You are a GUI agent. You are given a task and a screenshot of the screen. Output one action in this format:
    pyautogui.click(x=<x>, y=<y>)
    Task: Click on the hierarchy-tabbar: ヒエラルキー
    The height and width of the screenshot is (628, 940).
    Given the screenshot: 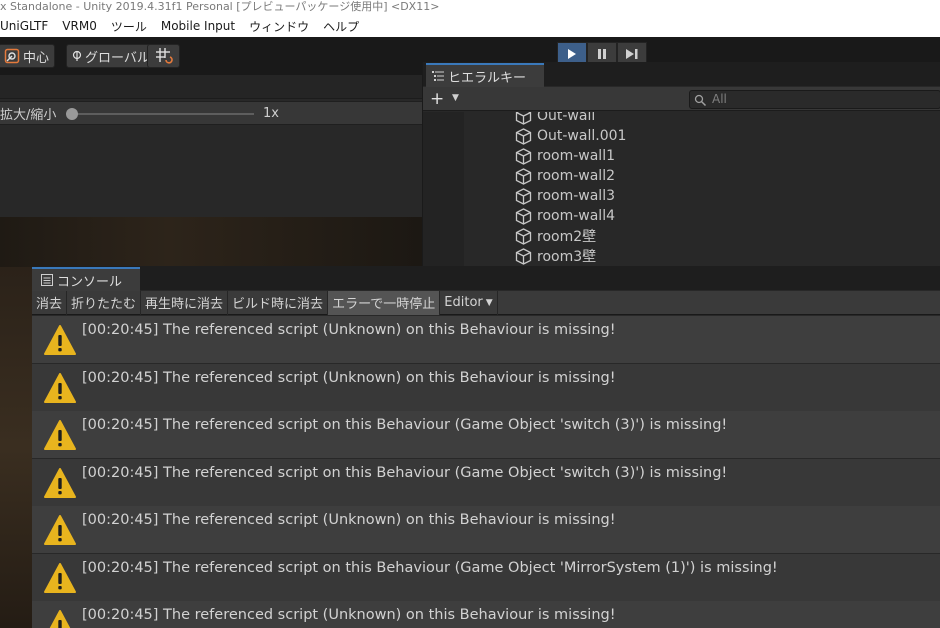 What is the action you would take?
    pyautogui.click(x=681, y=74)
    